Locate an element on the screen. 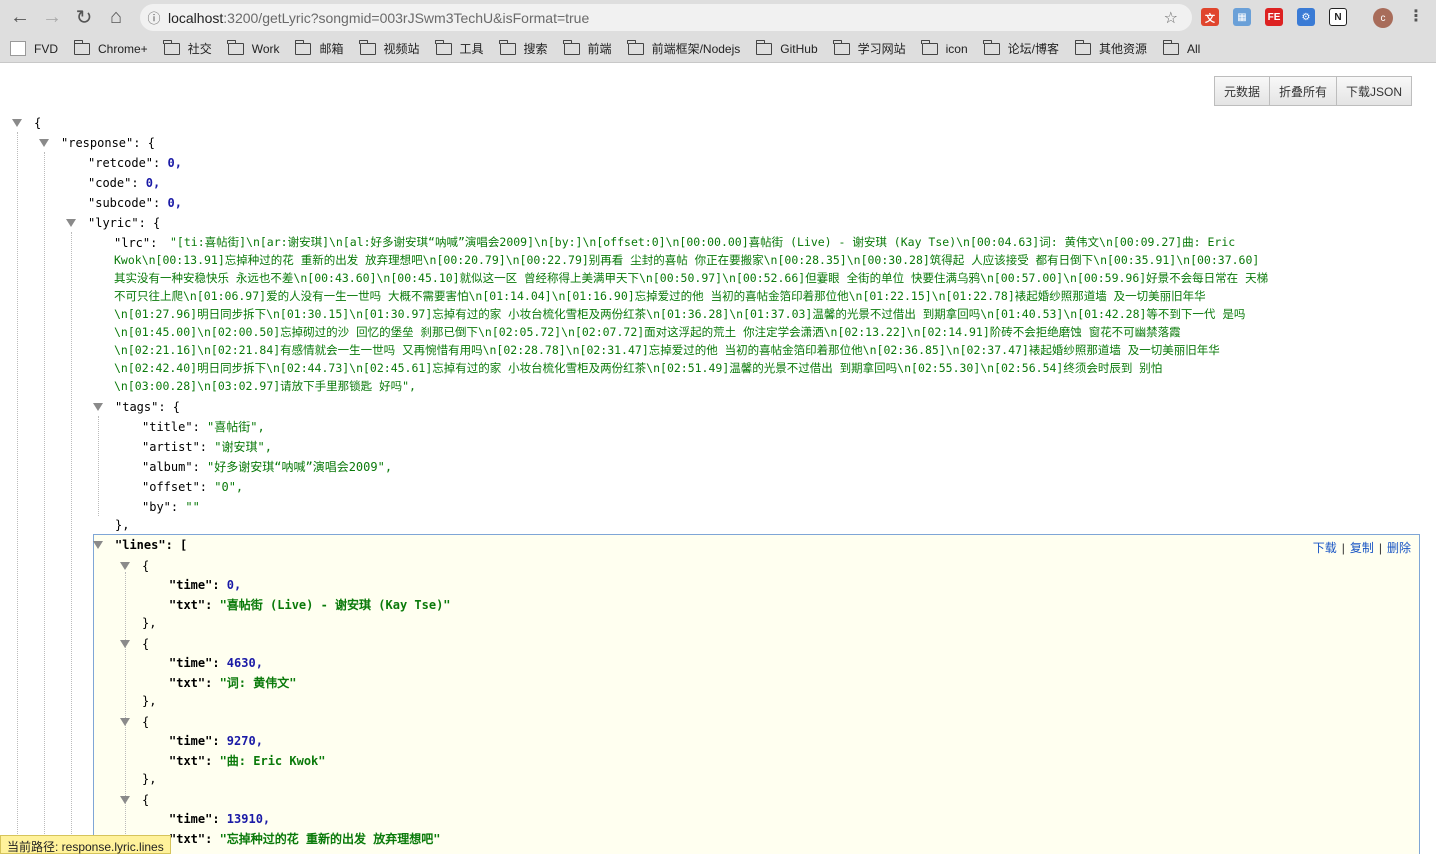 This screenshot has width=1436, height=854. bookmark-folder: 论坛/博客 is located at coordinates (1021, 48).